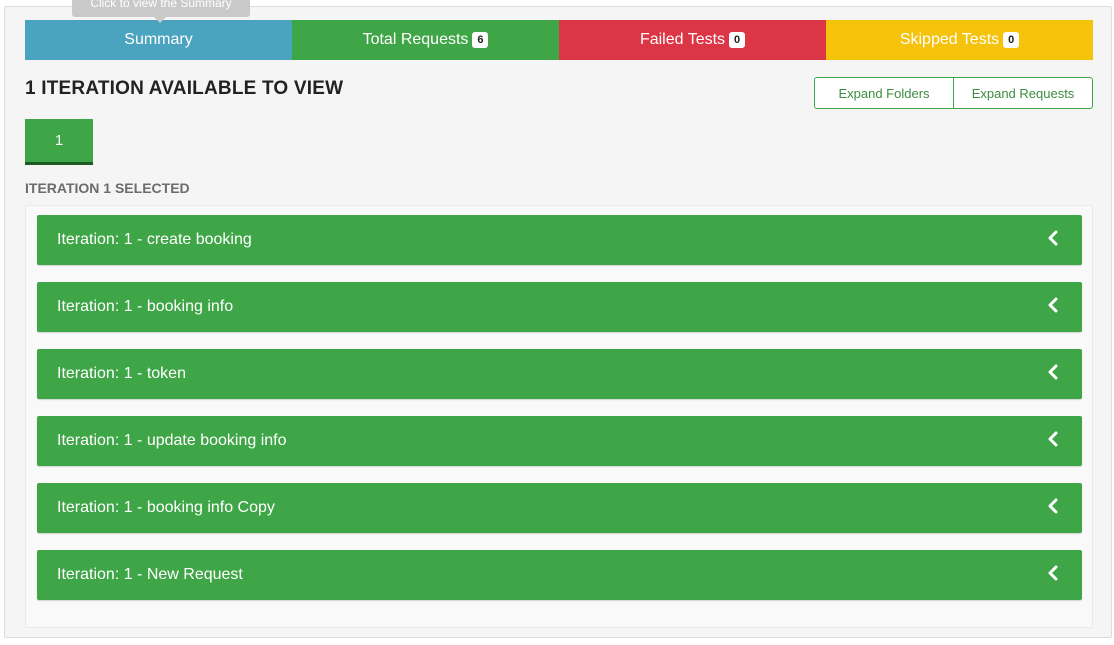  I want to click on expand-folders-button: Expand Folders, so click(884, 93).